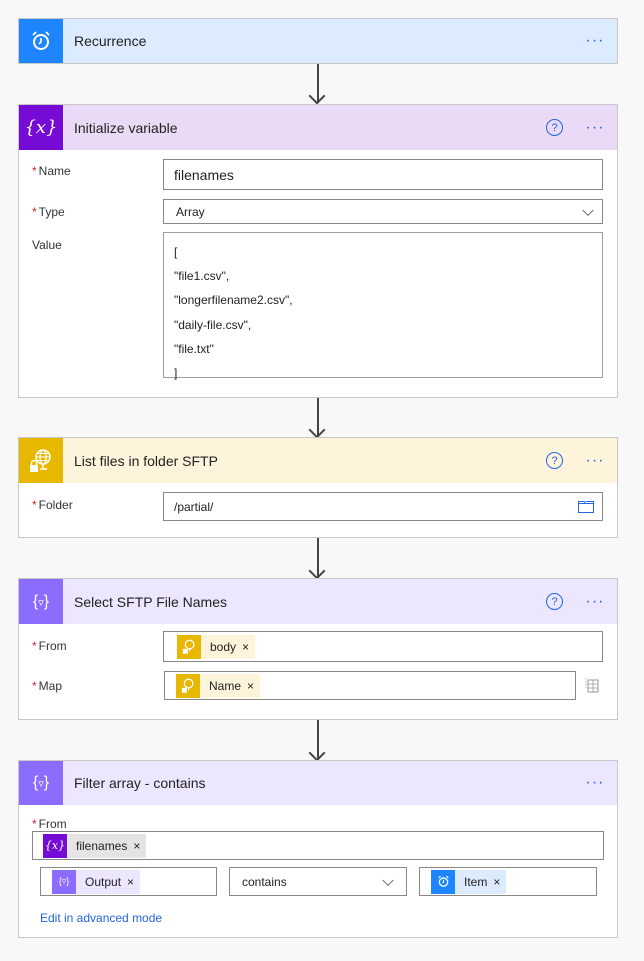  I want to click on value-line: "file1.csv",, so click(202, 276).